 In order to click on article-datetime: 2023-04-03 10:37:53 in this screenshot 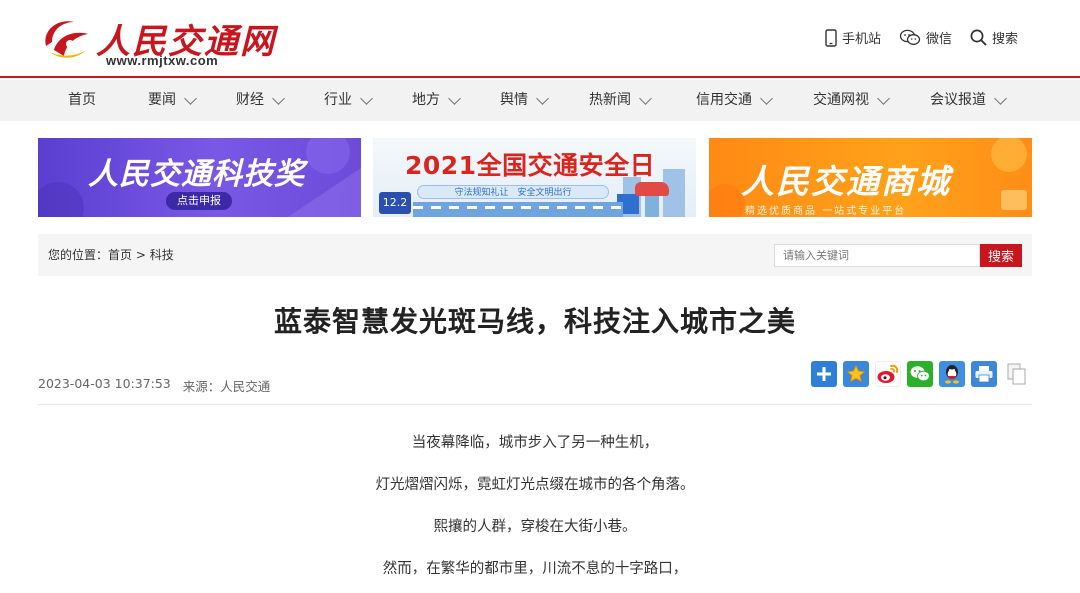, I will do `click(104, 383)`.